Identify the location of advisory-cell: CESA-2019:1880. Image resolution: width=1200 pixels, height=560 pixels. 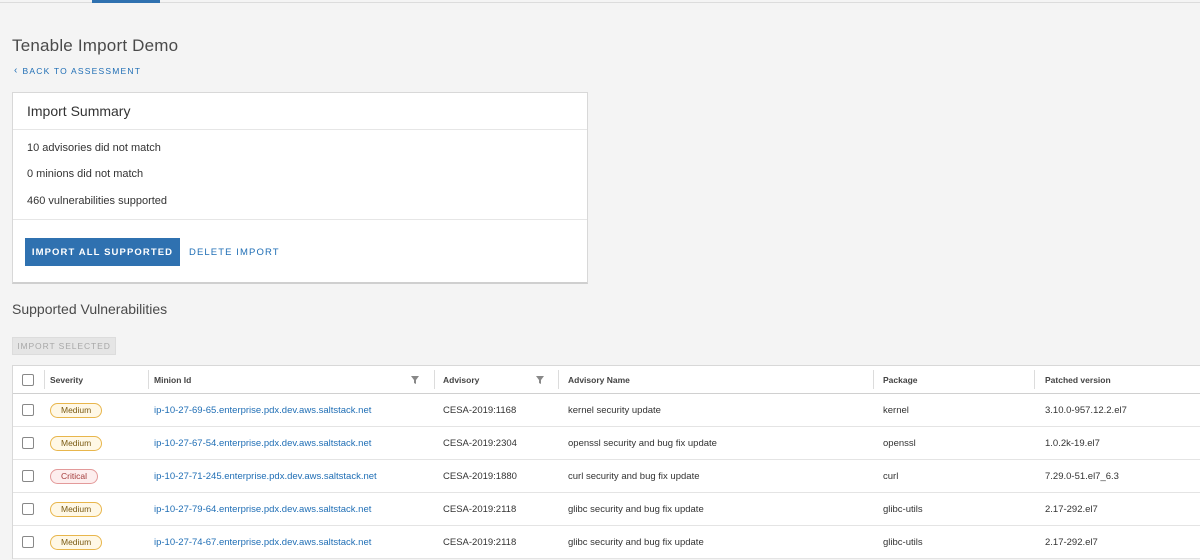
(480, 476).